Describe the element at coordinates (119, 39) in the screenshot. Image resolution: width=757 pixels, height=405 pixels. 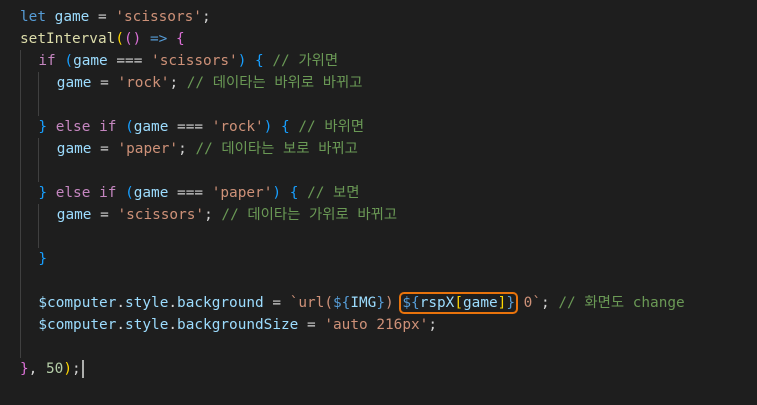
I see `bracket1-token: (` at that location.